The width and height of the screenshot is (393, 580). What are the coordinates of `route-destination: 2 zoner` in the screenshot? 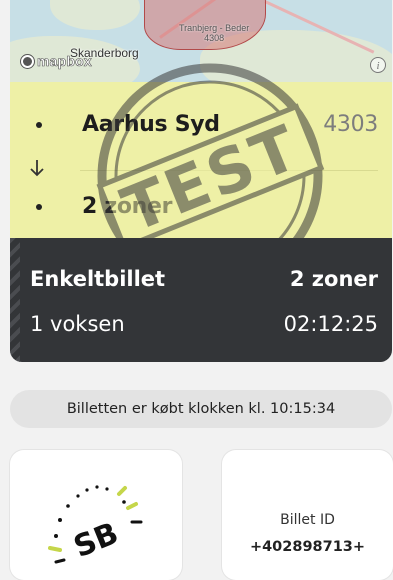 It's located at (207, 206).